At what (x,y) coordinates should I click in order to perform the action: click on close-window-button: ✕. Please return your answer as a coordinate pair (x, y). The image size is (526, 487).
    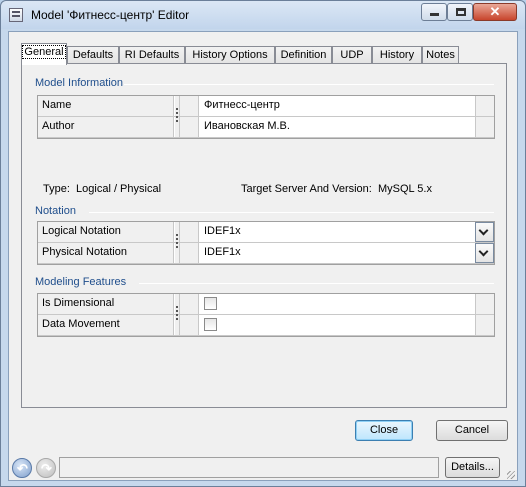
    Looking at the image, I should click on (495, 12).